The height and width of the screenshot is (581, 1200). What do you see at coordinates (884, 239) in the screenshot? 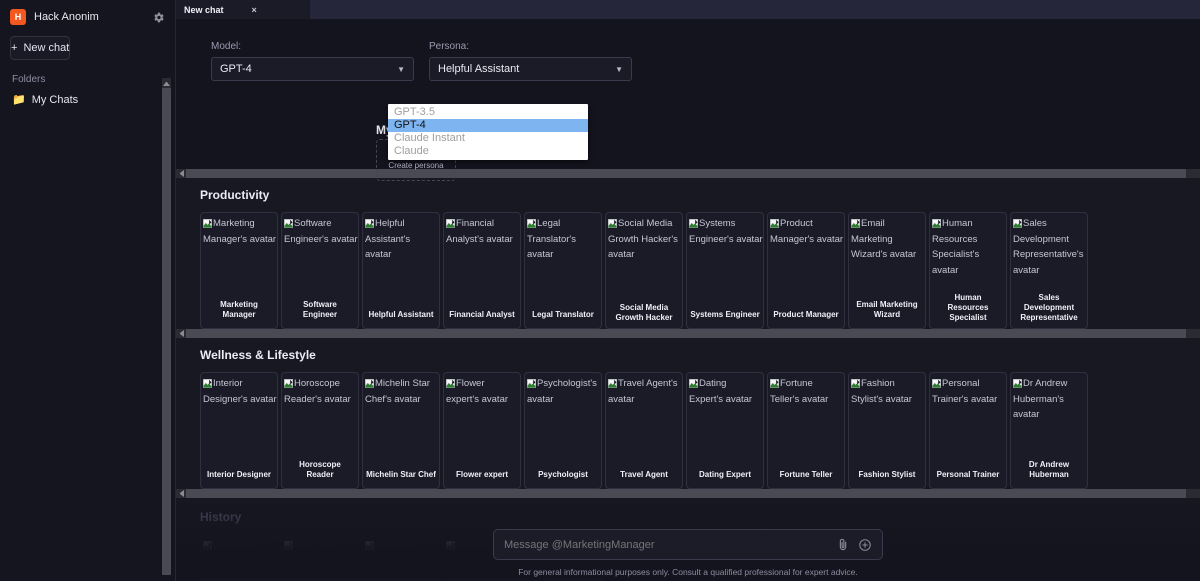
I see `persona-avatar-alt: Email Marketing Wizard's avatar` at bounding box center [884, 239].